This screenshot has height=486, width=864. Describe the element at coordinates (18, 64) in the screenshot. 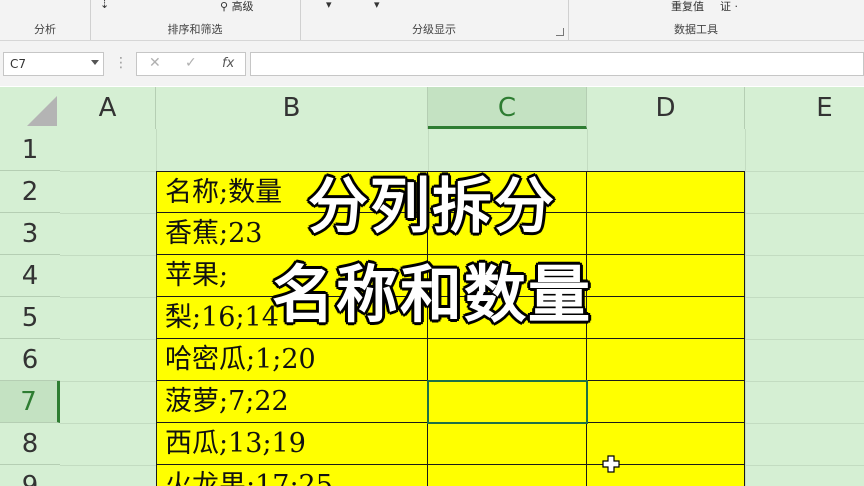

I see `name-box-value: C7` at that location.